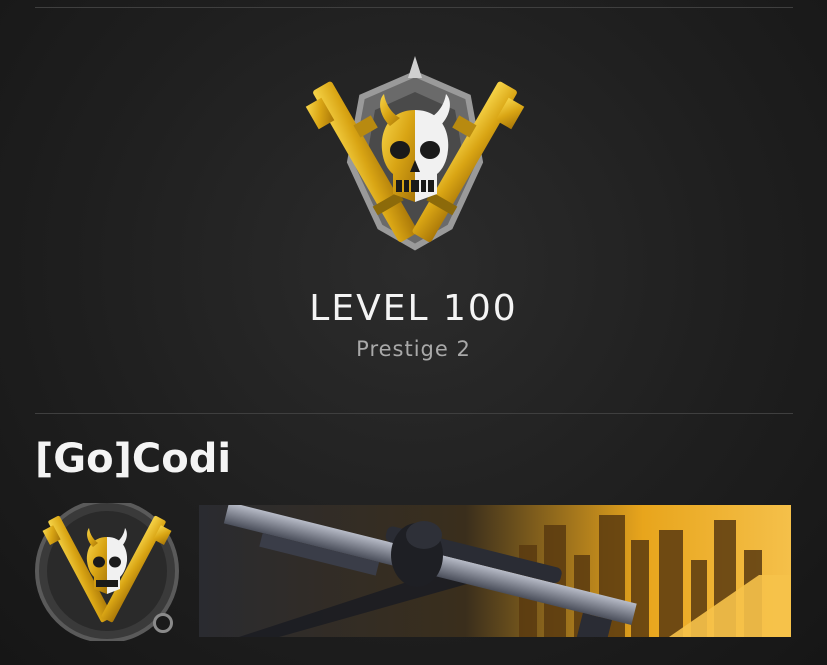  What do you see at coordinates (413, 349) in the screenshot?
I see `prestige-label: Prestige 2` at bounding box center [413, 349].